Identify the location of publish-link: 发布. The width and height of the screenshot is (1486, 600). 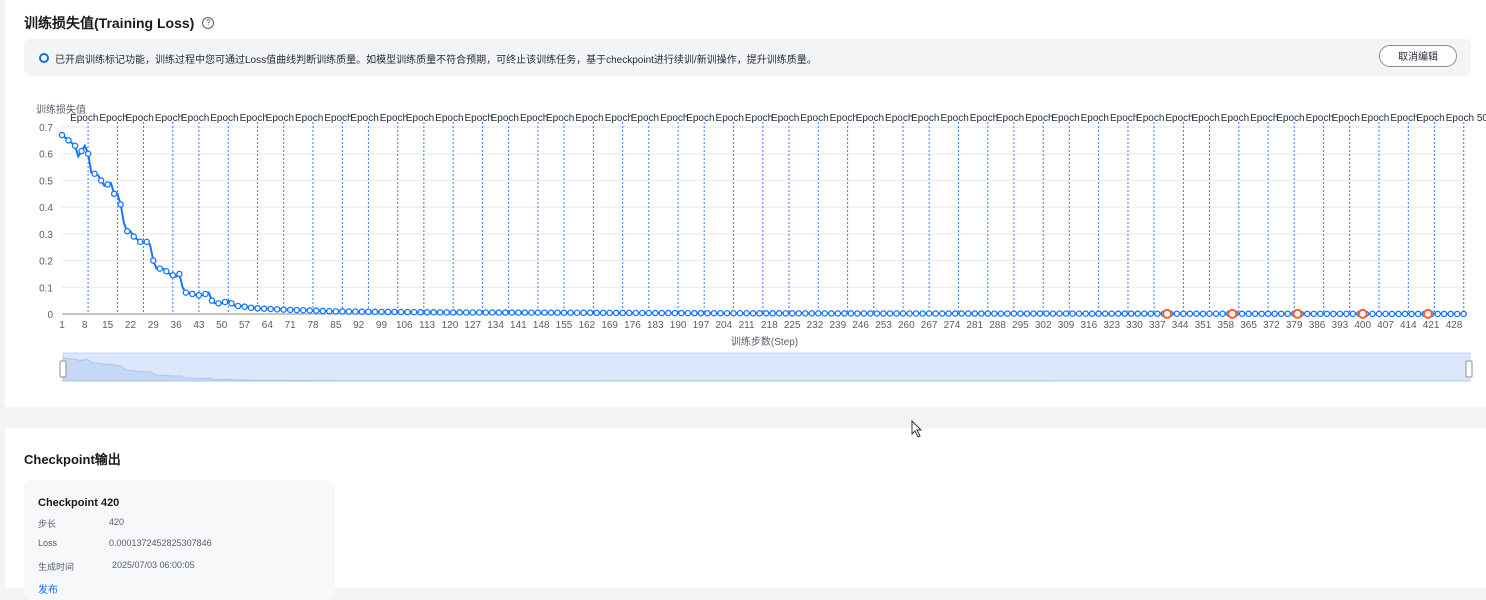
(48, 588).